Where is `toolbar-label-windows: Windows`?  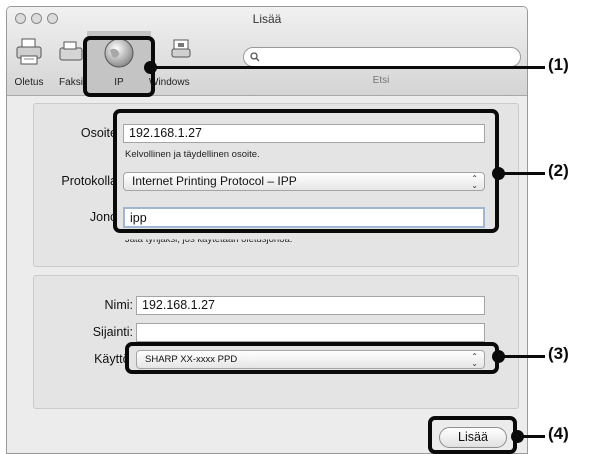
toolbar-label-windows: Windows is located at coordinates (169, 82).